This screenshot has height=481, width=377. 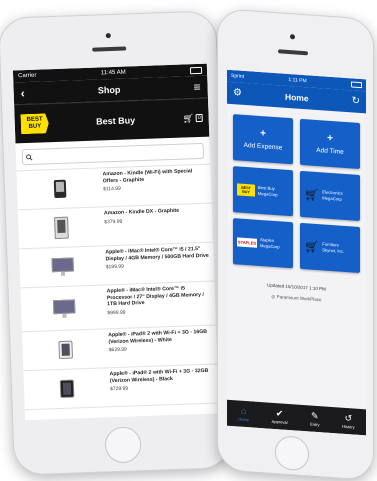 I want to click on product-price: $199.99, so click(x=115, y=267).